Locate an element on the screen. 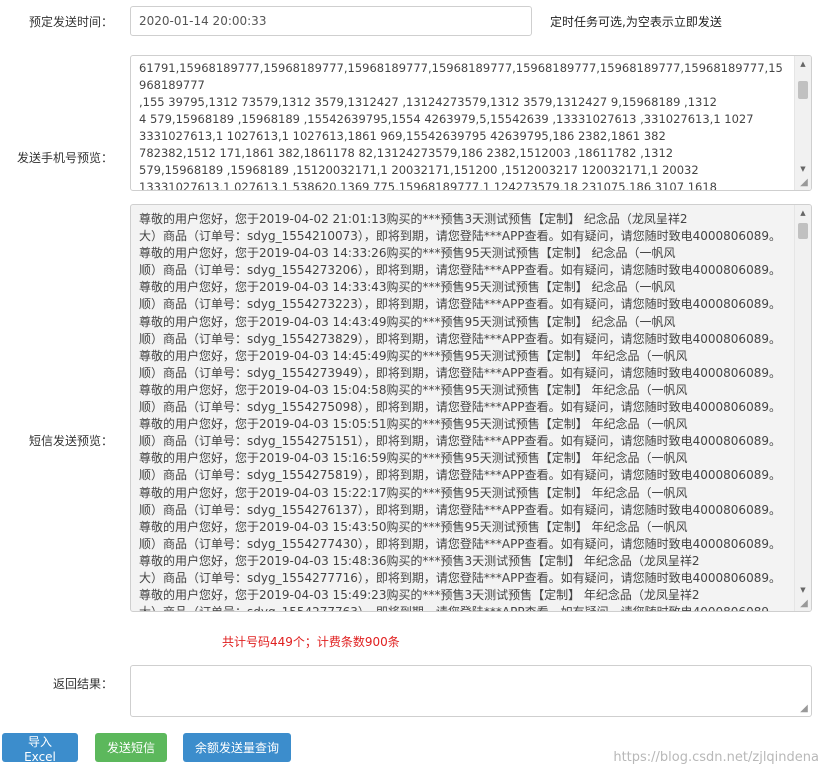 The height and width of the screenshot is (775, 829). count-summary: 共计号码449个；计费条数900条 is located at coordinates (311, 642).